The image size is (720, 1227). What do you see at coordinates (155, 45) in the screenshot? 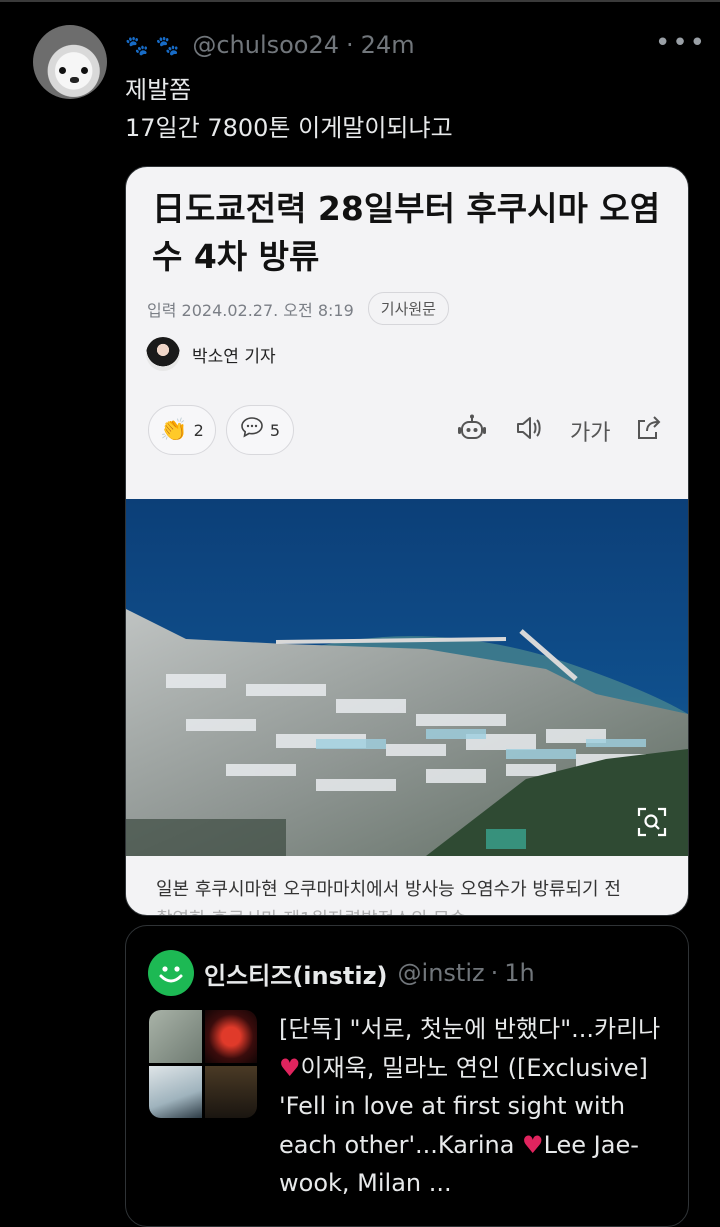
I see `author-display-name: 🐾🐾` at bounding box center [155, 45].